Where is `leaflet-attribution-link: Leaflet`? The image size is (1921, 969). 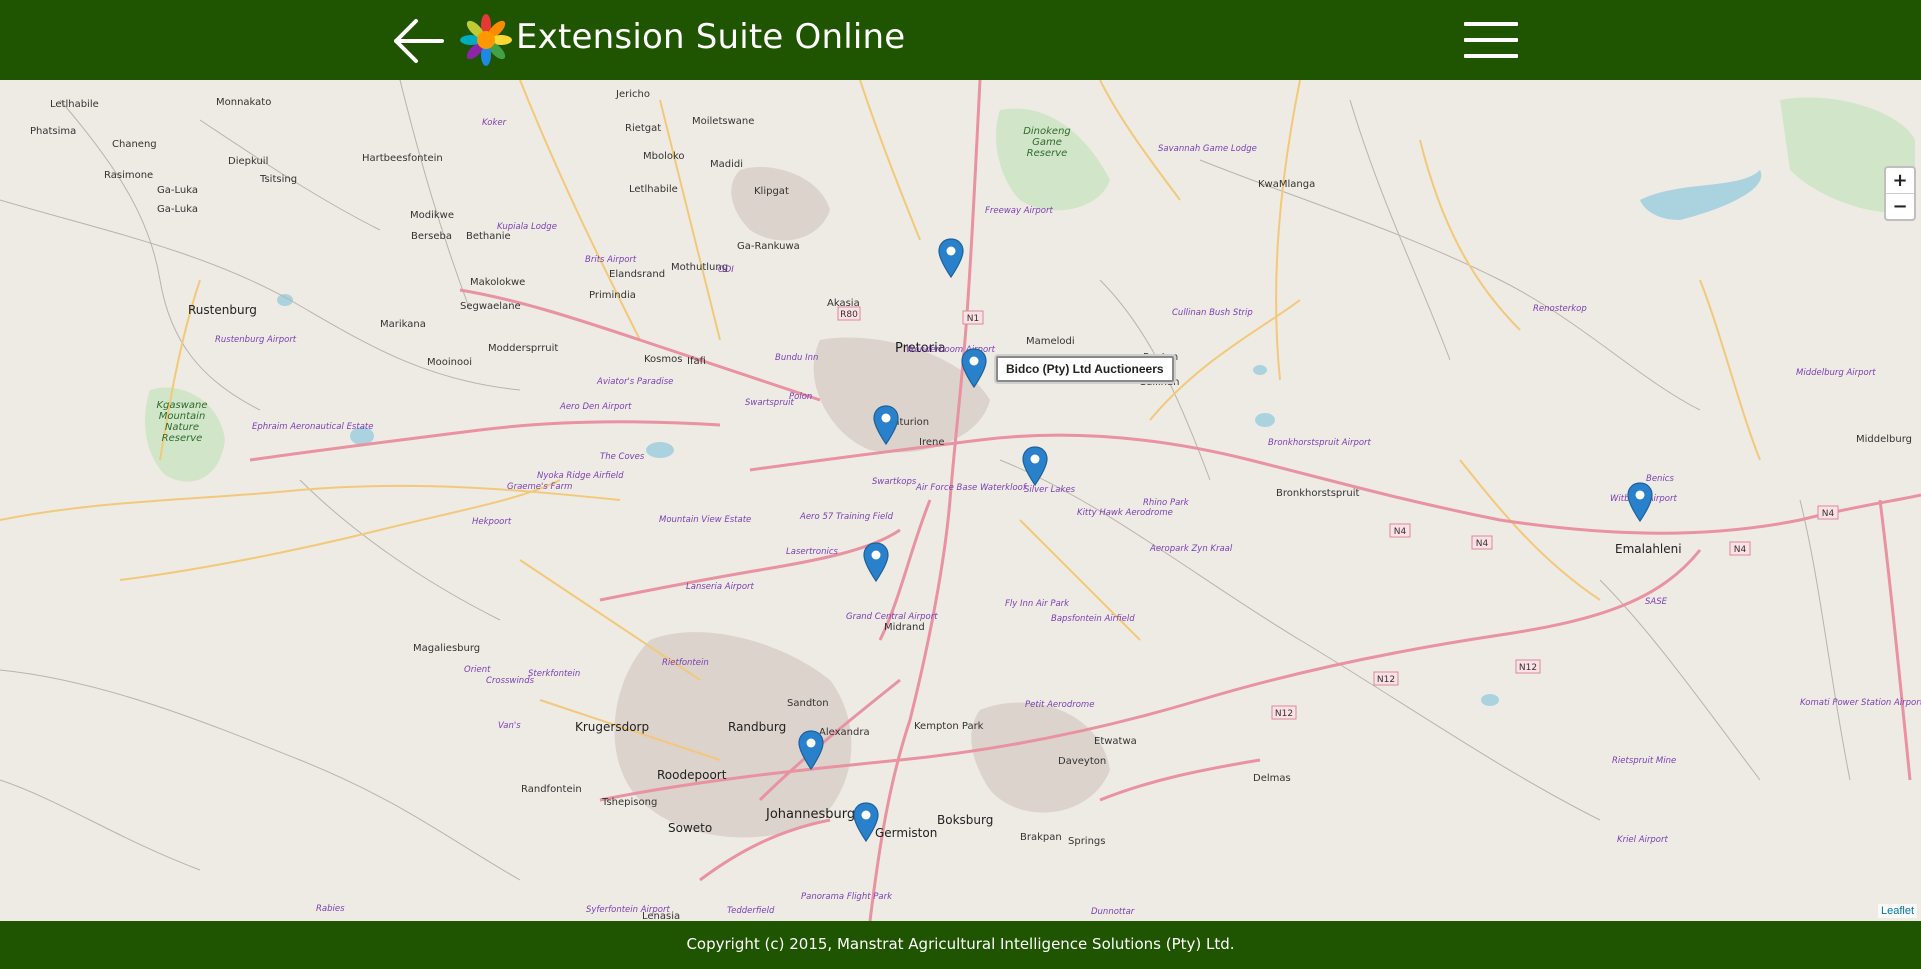
leaflet-attribution-link: Leaflet is located at coordinates (1898, 911).